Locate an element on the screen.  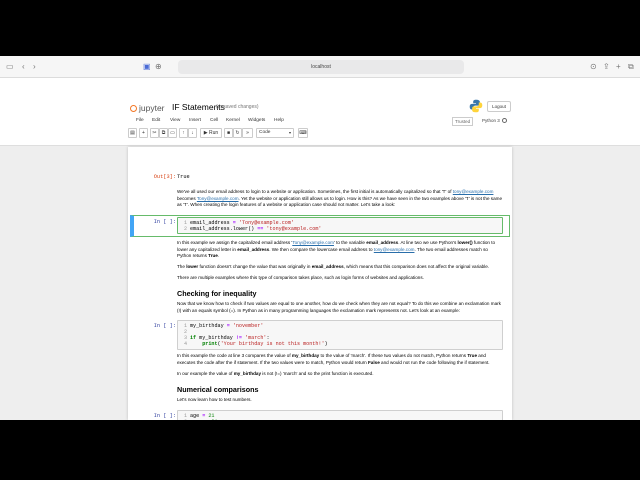
menu-help: Help is located at coordinates (279, 120).